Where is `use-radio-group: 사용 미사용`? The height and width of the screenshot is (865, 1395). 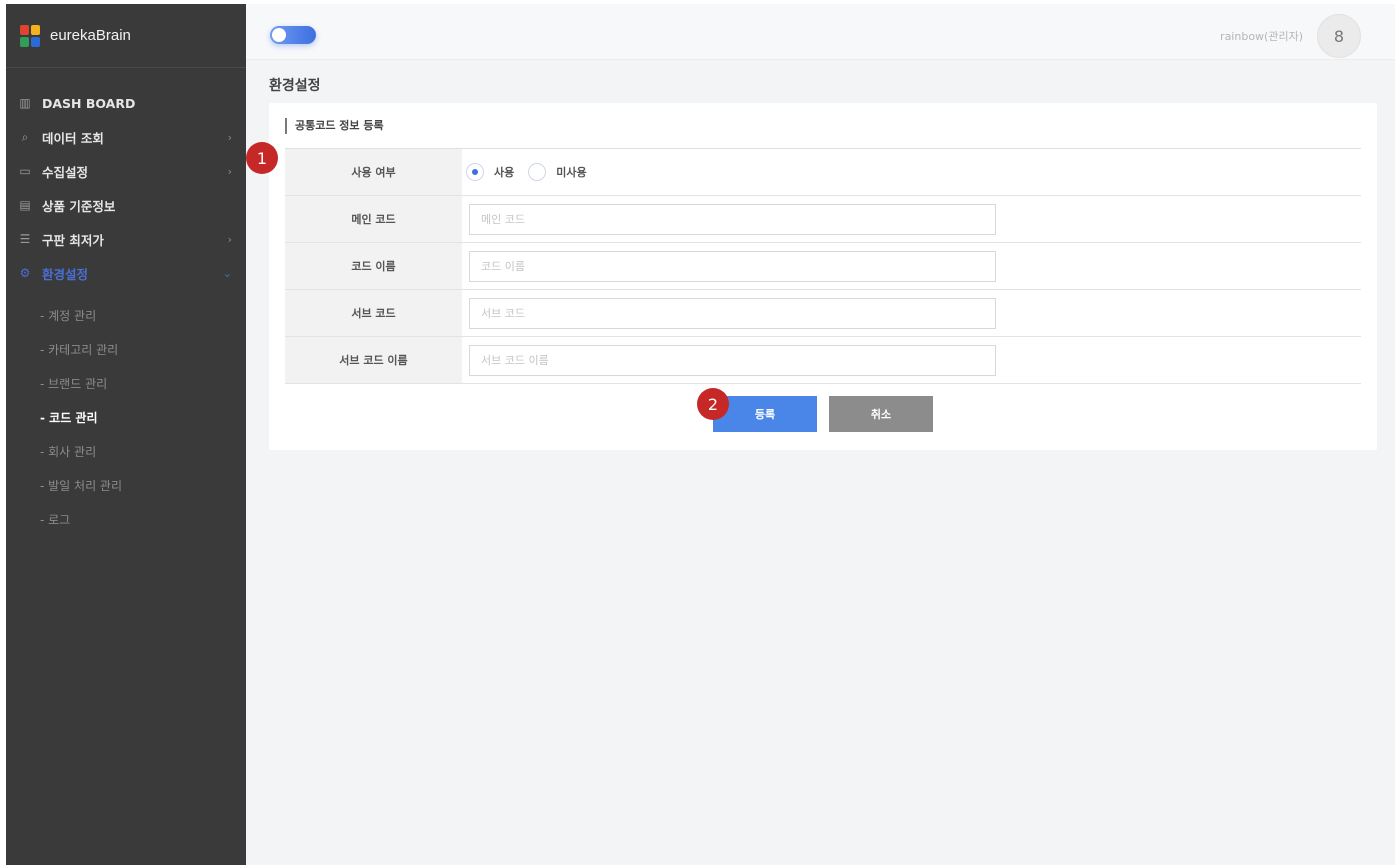 use-radio-group: 사용 미사용 is located at coordinates (911, 172).